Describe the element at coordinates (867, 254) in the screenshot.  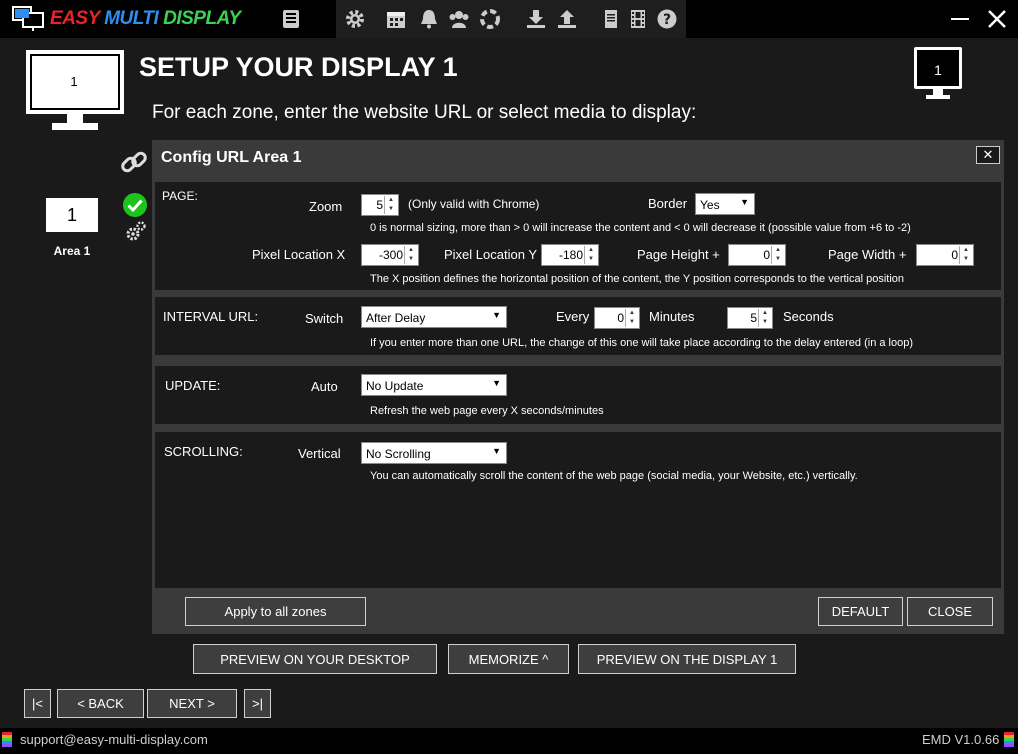
I see `page-width-label: Page Width +` at that location.